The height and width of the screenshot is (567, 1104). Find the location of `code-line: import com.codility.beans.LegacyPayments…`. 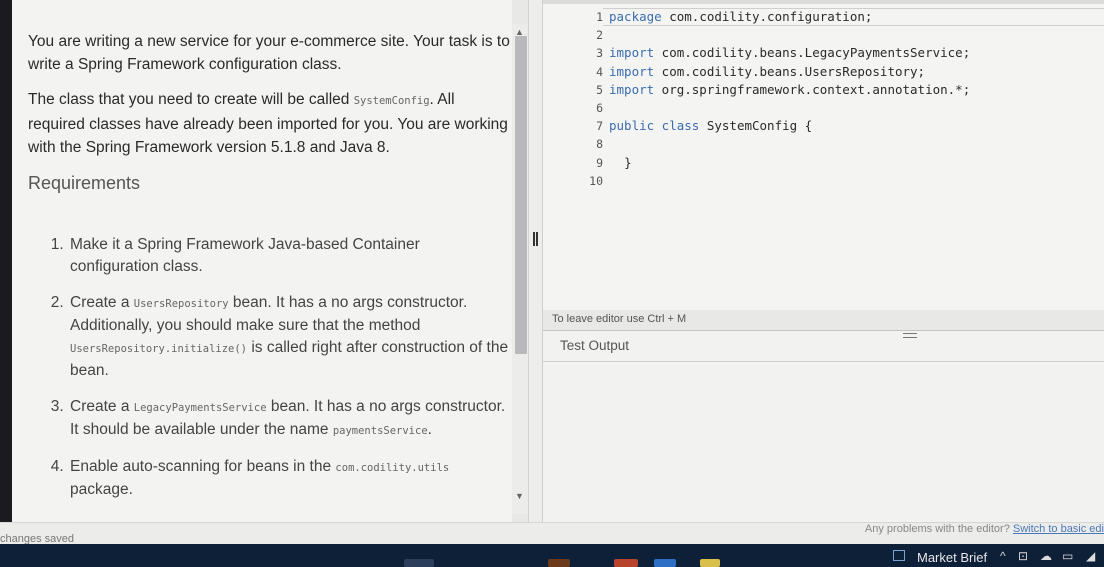

code-line: import com.codility.beans.LegacyPayments… is located at coordinates (854, 53).